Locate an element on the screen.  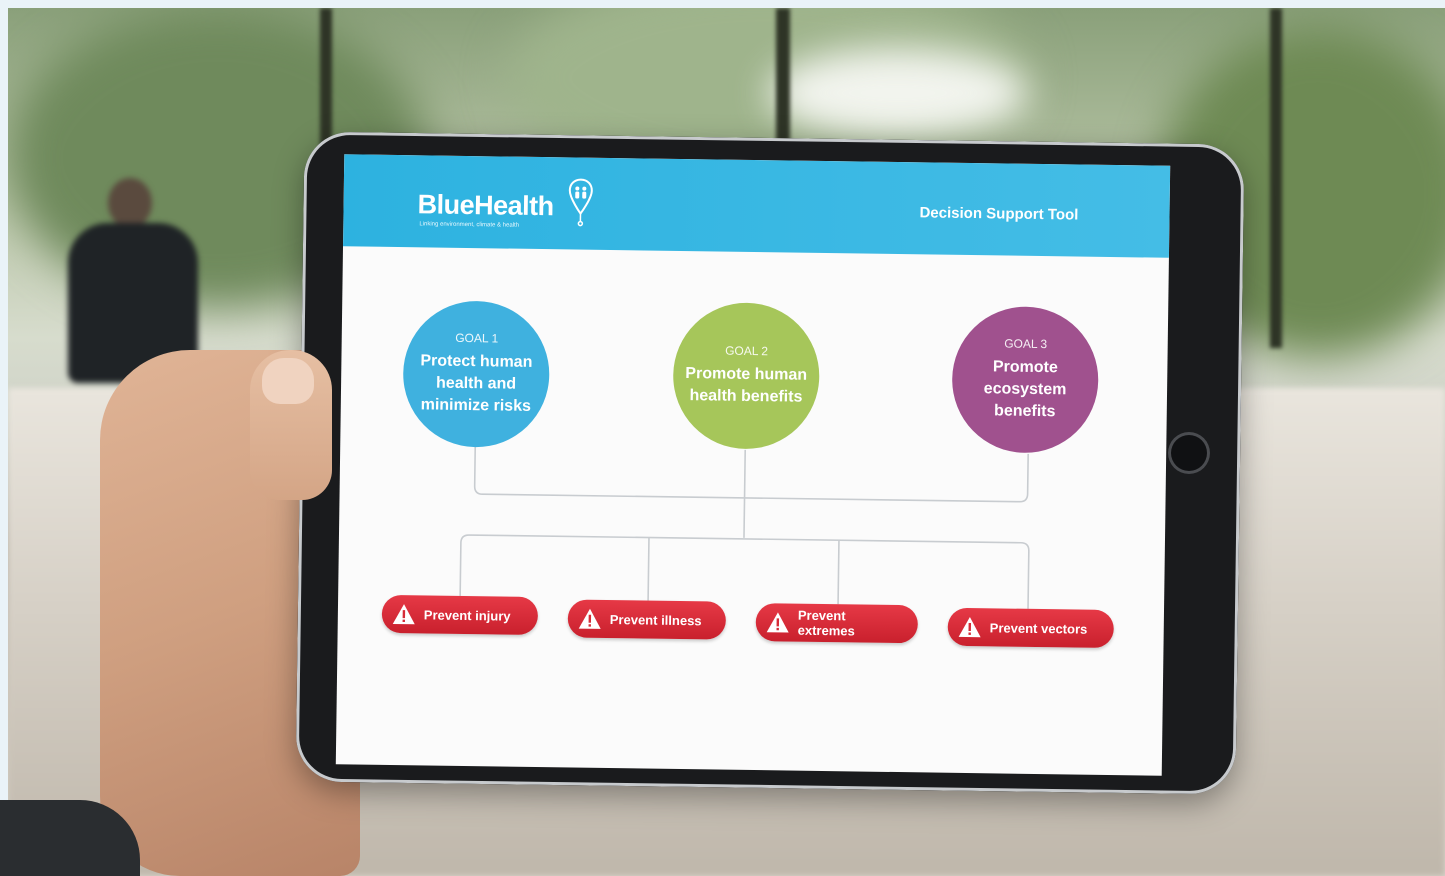
goal-label: GOAL 1 is located at coordinates (477, 338).